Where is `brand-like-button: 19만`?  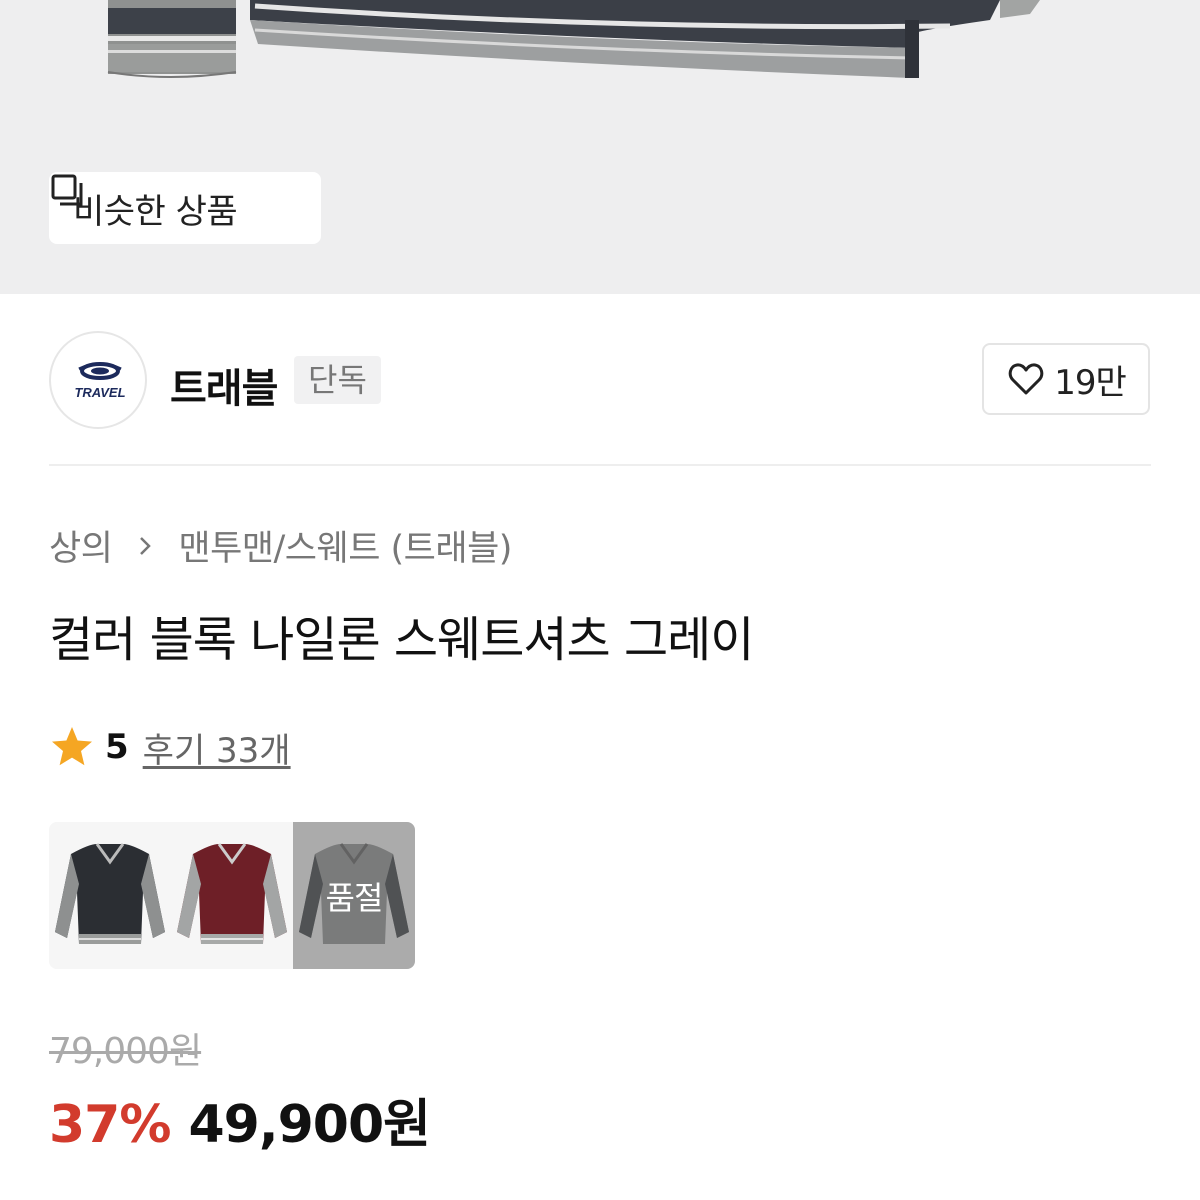
brand-like-button: 19만 is located at coordinates (1066, 379).